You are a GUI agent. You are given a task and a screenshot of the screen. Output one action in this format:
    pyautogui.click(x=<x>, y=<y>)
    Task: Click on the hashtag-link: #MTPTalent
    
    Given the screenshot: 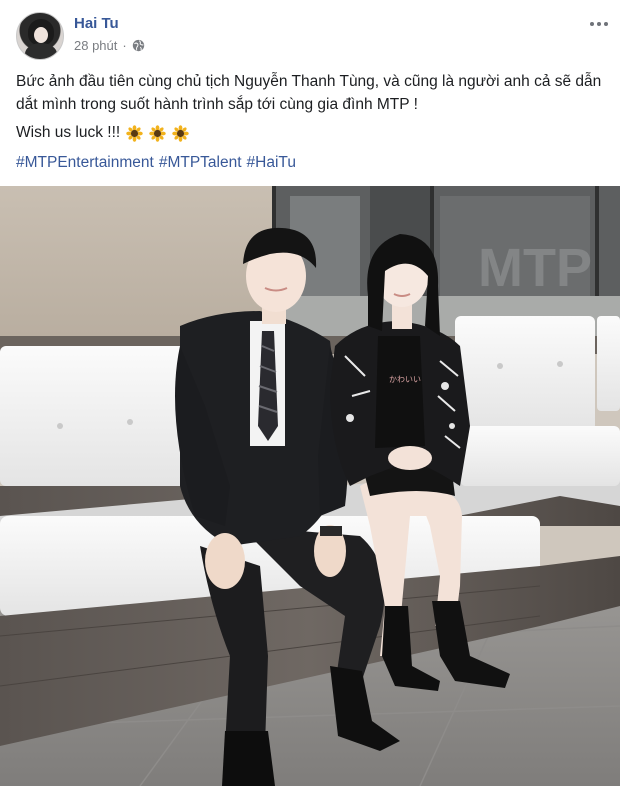 What is the action you would take?
    pyautogui.click(x=200, y=163)
    